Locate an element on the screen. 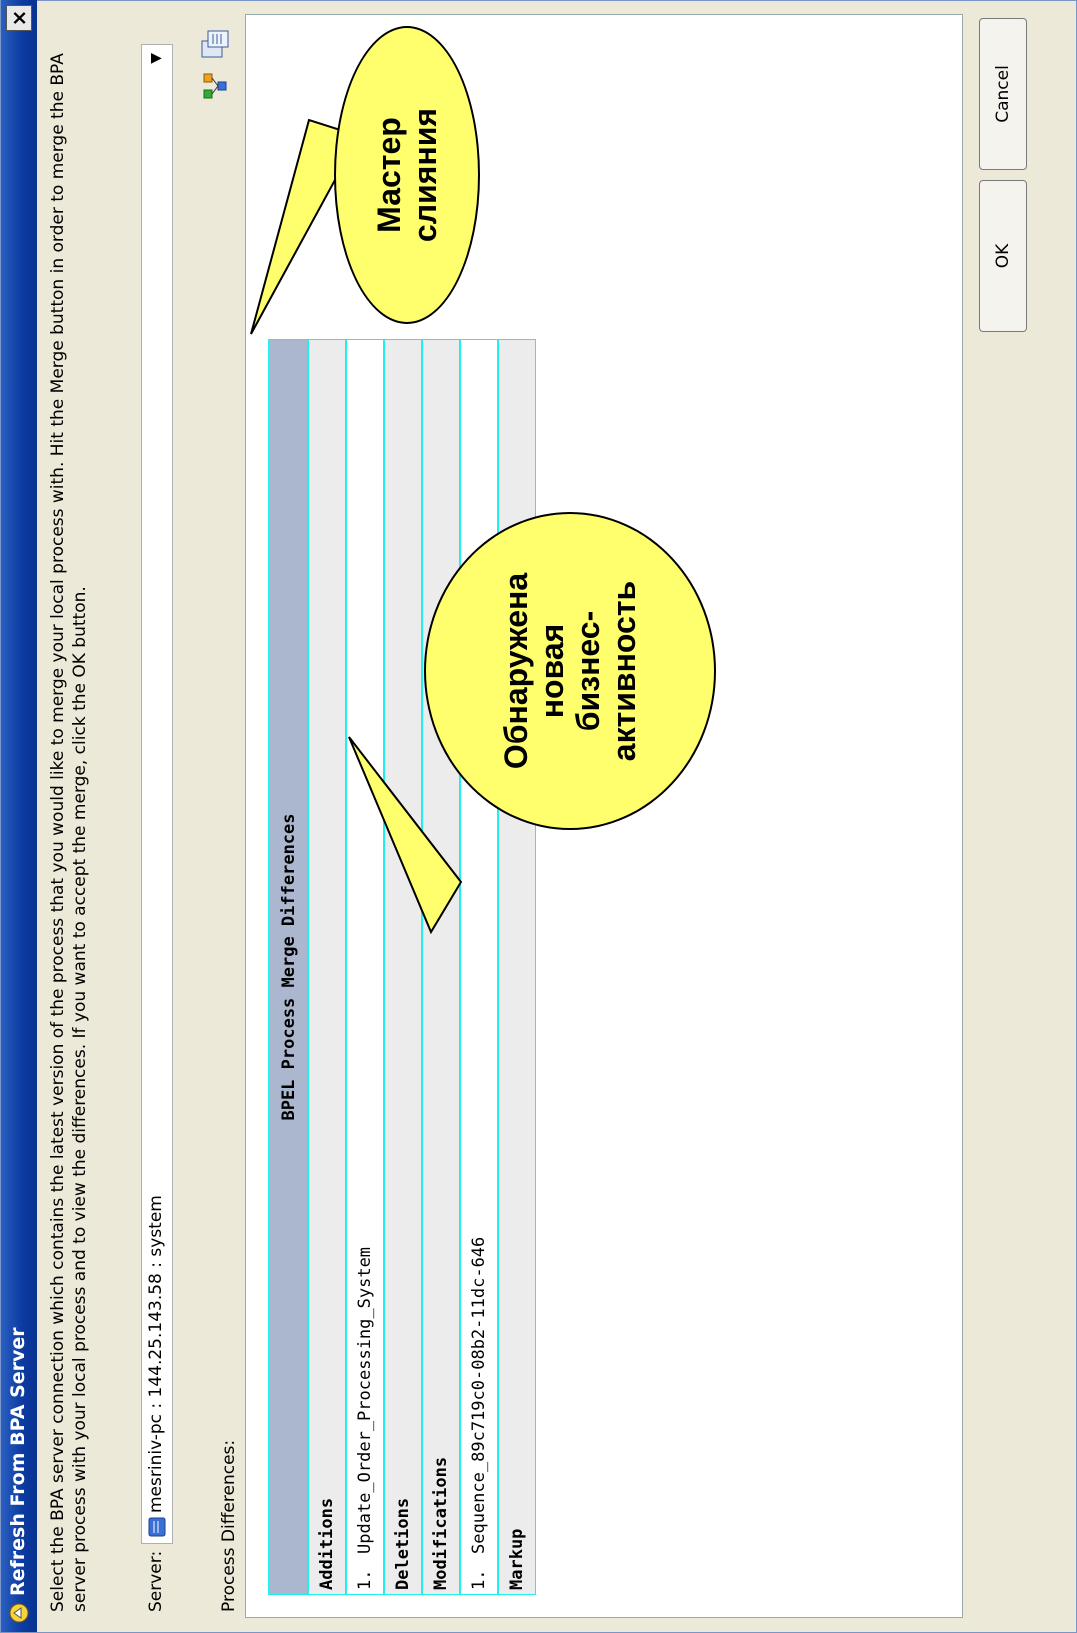 The image size is (1077, 1633). callout-new-business-activity: Обнаружена новая бизнес- активность is located at coordinates (570, 671).